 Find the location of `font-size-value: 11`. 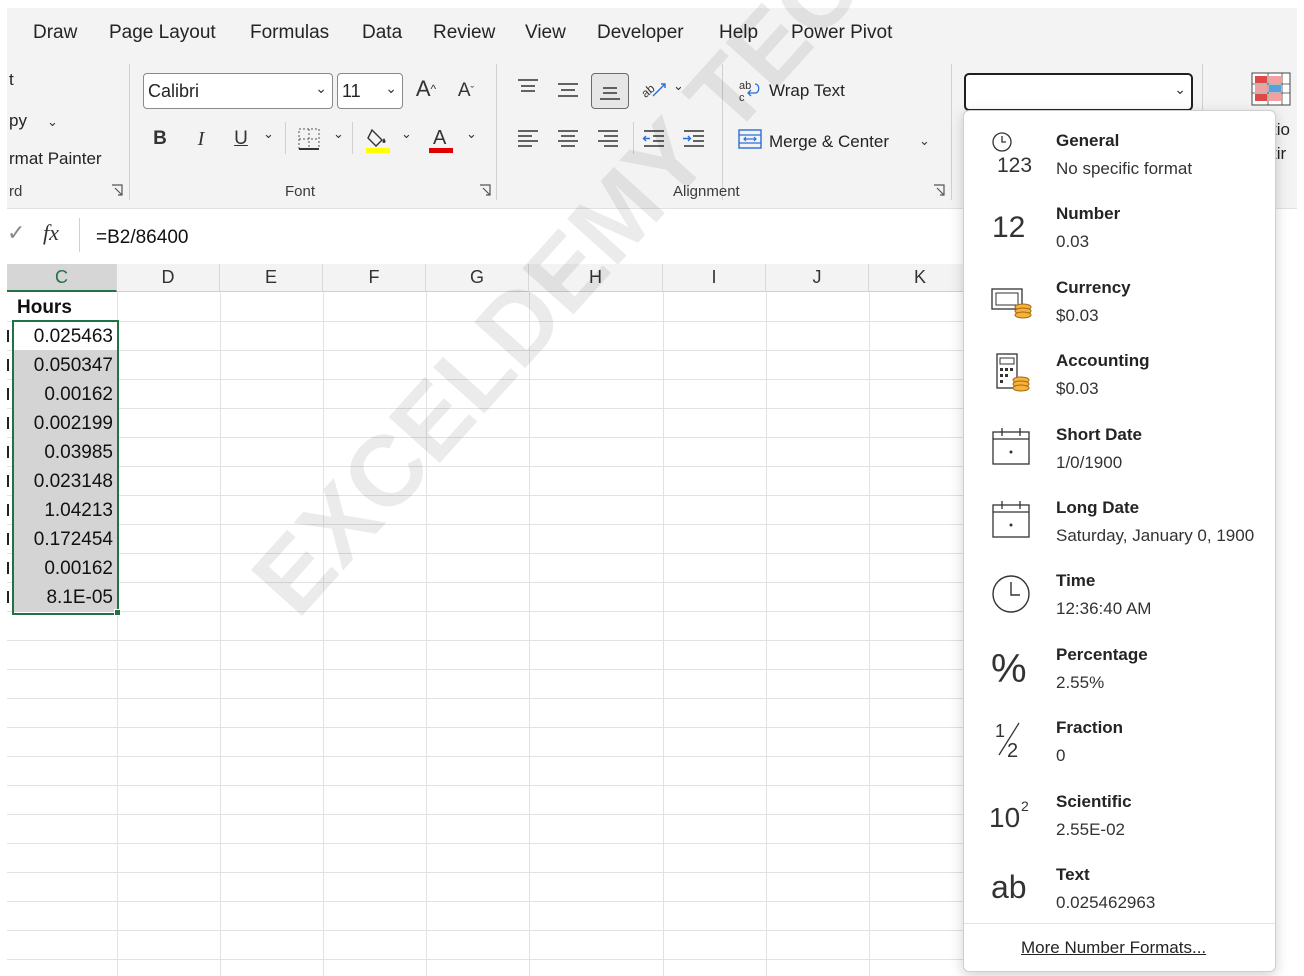

font-size-value: 11 is located at coordinates (351, 91).